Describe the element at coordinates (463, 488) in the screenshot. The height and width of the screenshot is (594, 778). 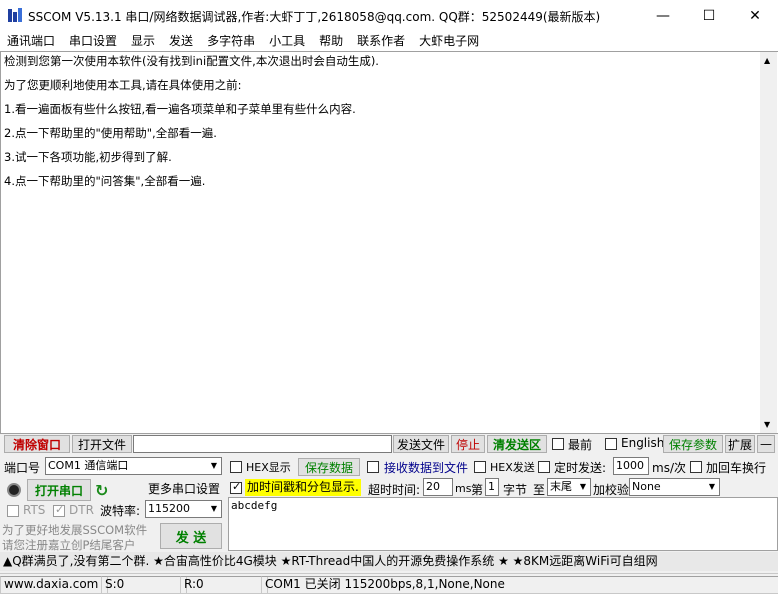
I see `timeout-unit: ms` at that location.